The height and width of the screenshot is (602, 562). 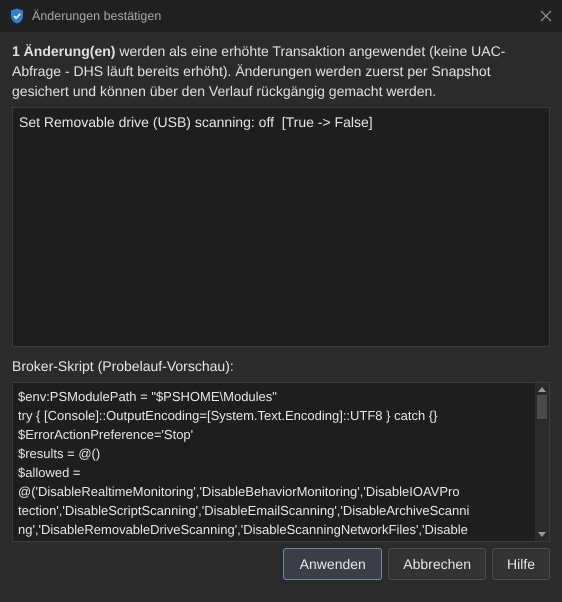 I want to click on script-label: Broker-Skript (Probelauf-Vorschau):, so click(x=123, y=366).